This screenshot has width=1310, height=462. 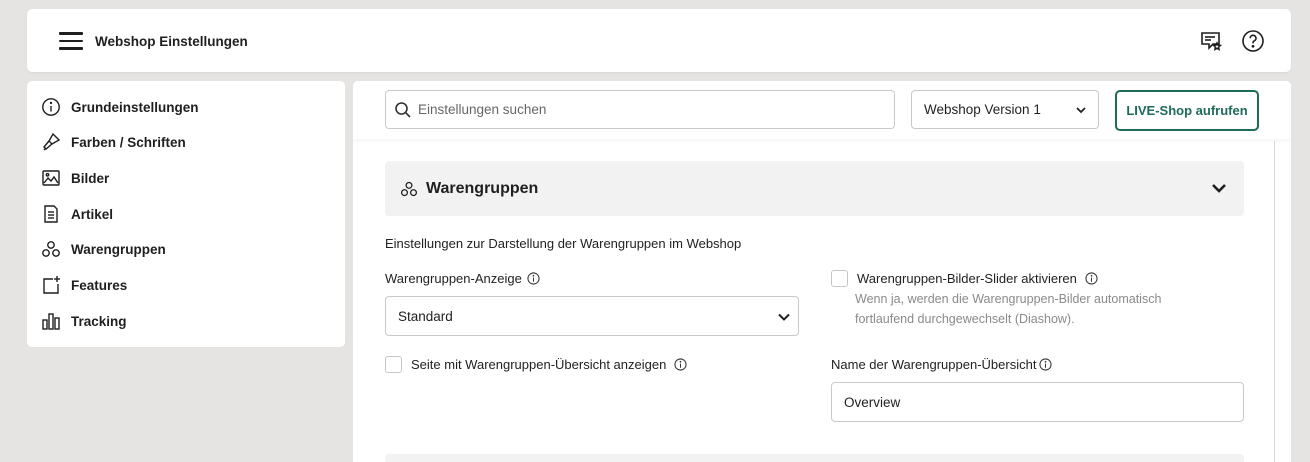 What do you see at coordinates (51, 285) in the screenshot?
I see `add-feature-icon` at bounding box center [51, 285].